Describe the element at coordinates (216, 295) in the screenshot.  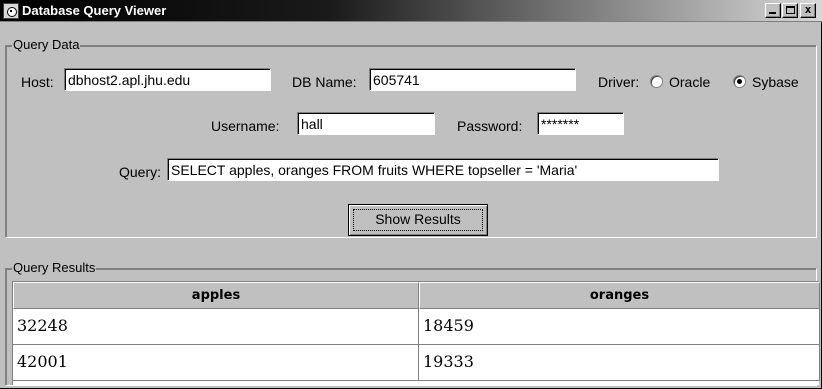
I see `column-header-apples: apples` at that location.